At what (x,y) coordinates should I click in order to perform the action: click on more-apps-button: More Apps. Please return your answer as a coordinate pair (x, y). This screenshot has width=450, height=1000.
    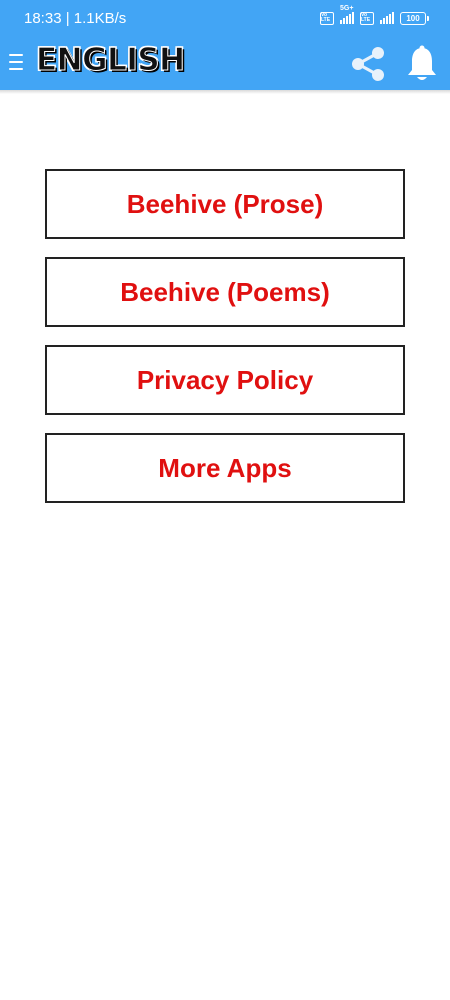
    Looking at the image, I should click on (225, 468).